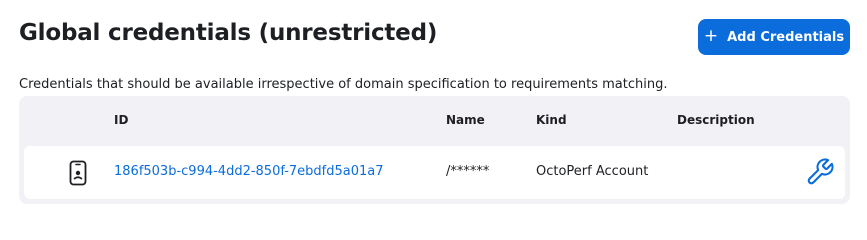 Image resolution: width=867 pixels, height=240 pixels. I want to click on add-credentials-button: + Add Credentials, so click(774, 37).